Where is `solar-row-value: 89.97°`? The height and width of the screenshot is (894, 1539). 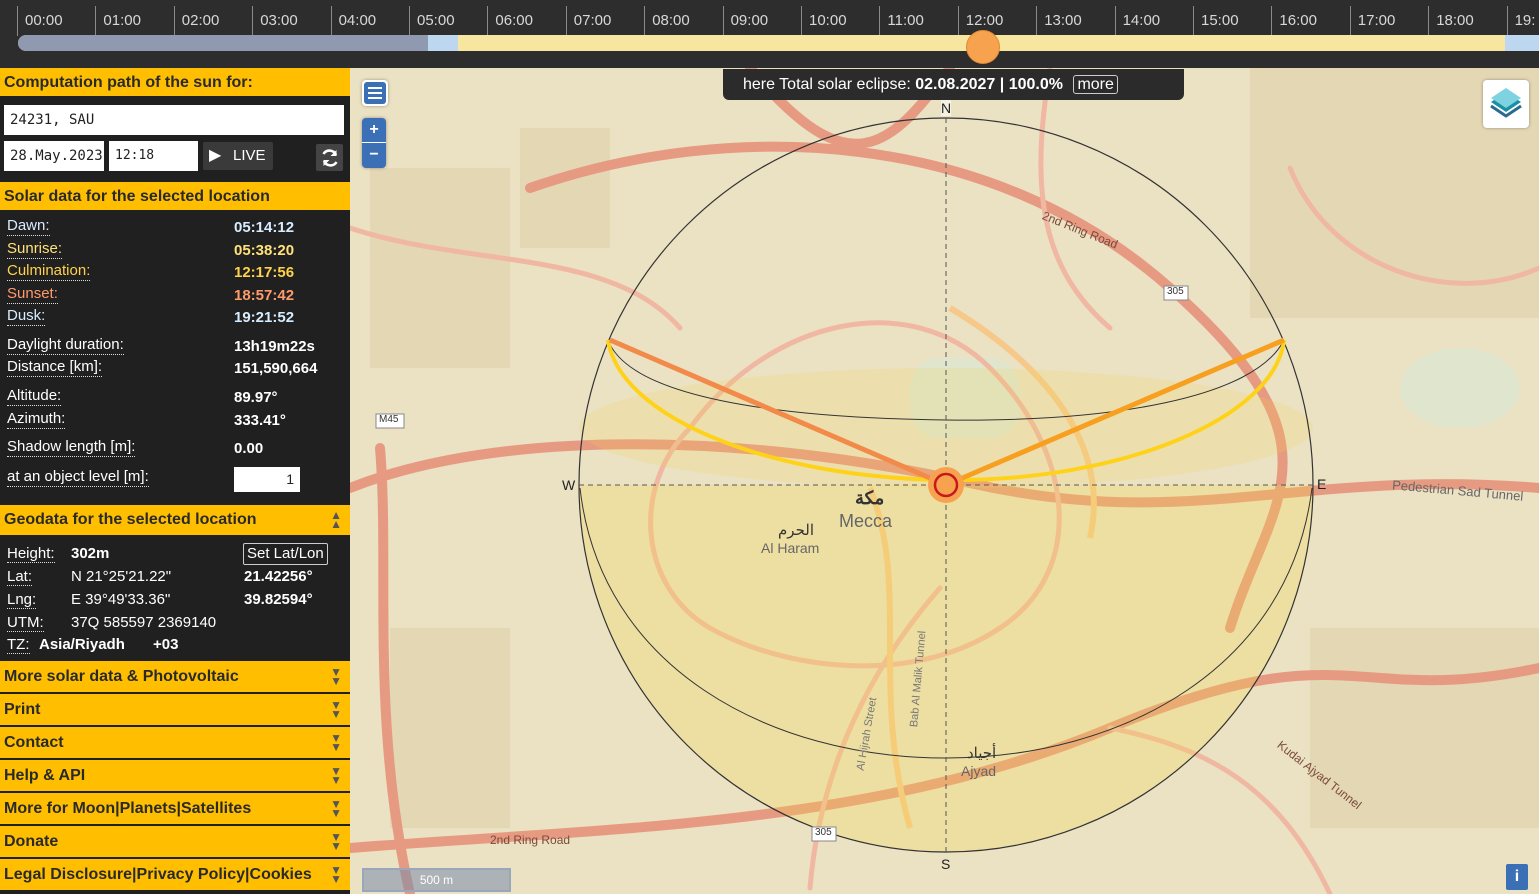 solar-row-value: 89.97° is located at coordinates (256, 397).